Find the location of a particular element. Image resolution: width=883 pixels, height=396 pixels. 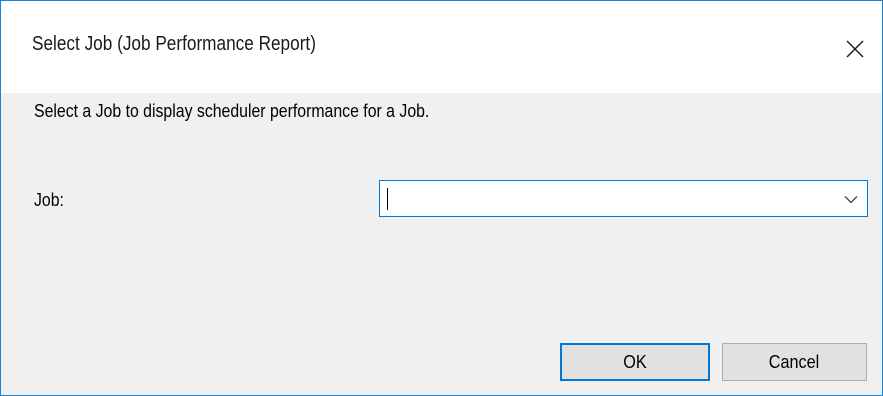

close-icon is located at coordinates (855, 49).